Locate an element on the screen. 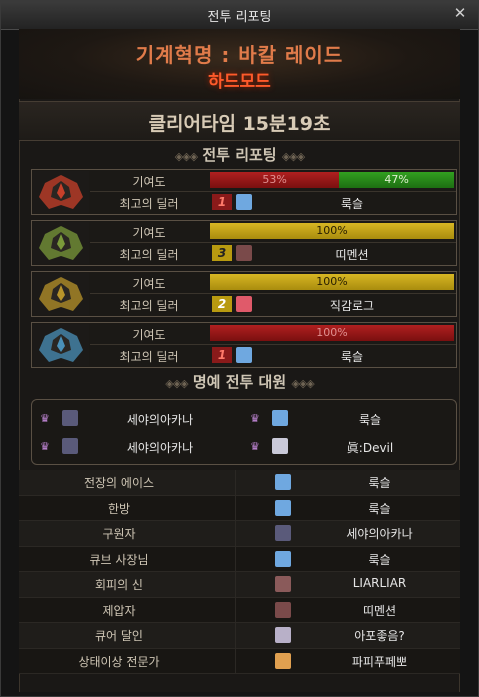  award-winner-name: 파피푸페뽀 is located at coordinates (379, 661).